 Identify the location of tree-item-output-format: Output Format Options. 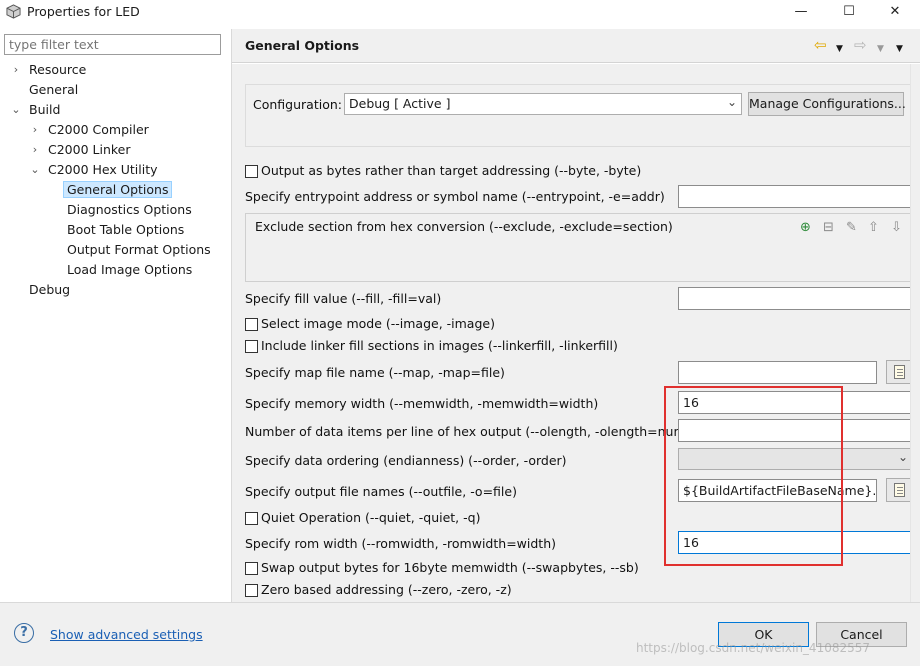
(139, 250).